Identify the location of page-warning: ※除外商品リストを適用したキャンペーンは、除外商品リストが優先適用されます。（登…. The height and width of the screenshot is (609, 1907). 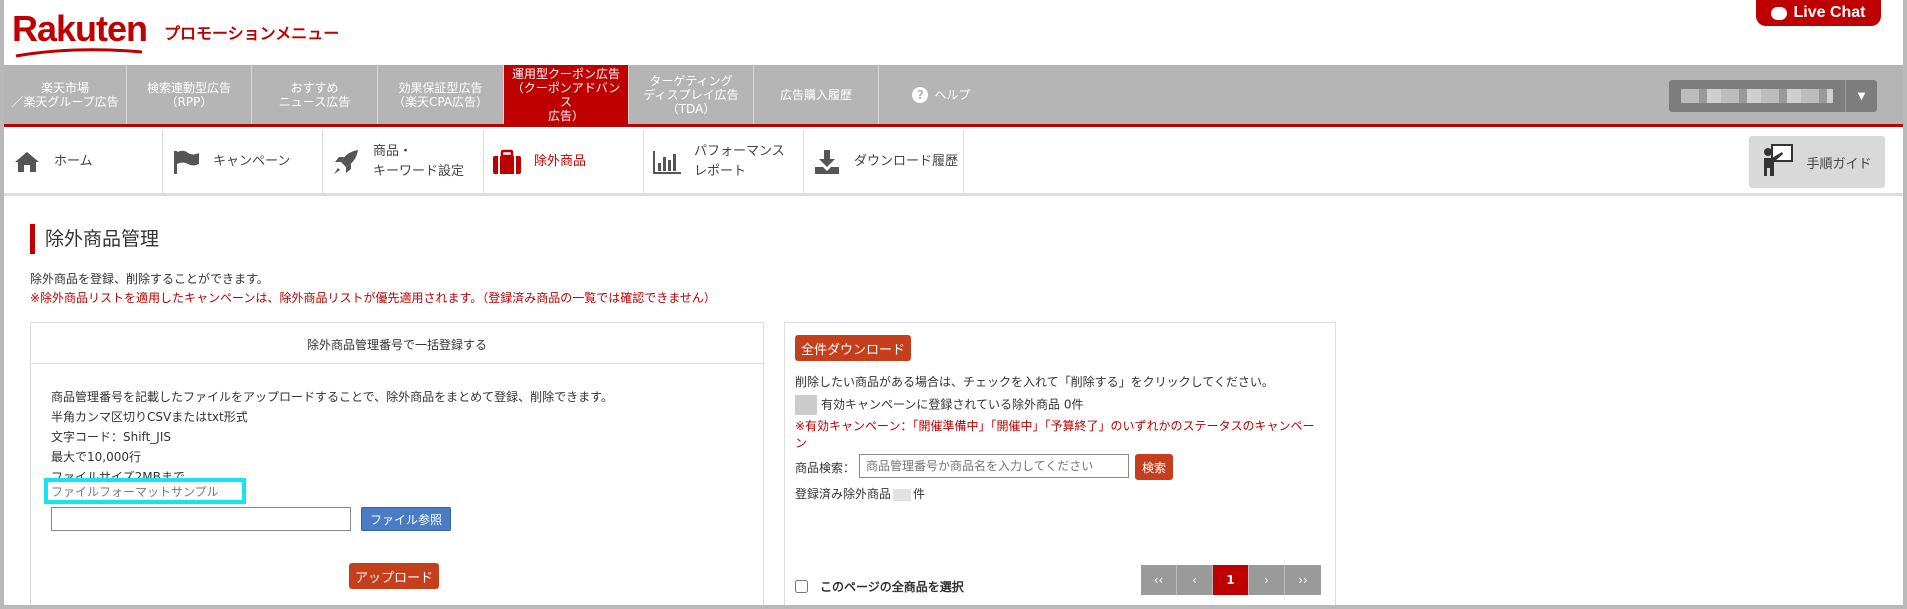
(373, 298).